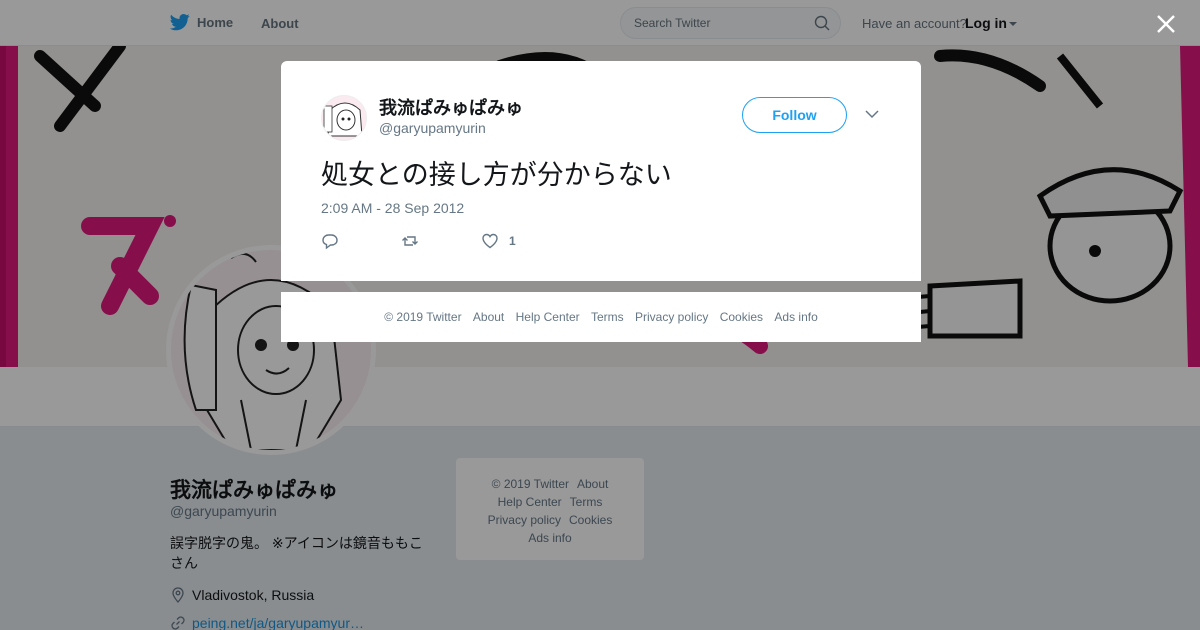 The height and width of the screenshot is (630, 1200). What do you see at coordinates (795, 317) in the screenshot?
I see `modal-footer-ads-link: Ads info` at bounding box center [795, 317].